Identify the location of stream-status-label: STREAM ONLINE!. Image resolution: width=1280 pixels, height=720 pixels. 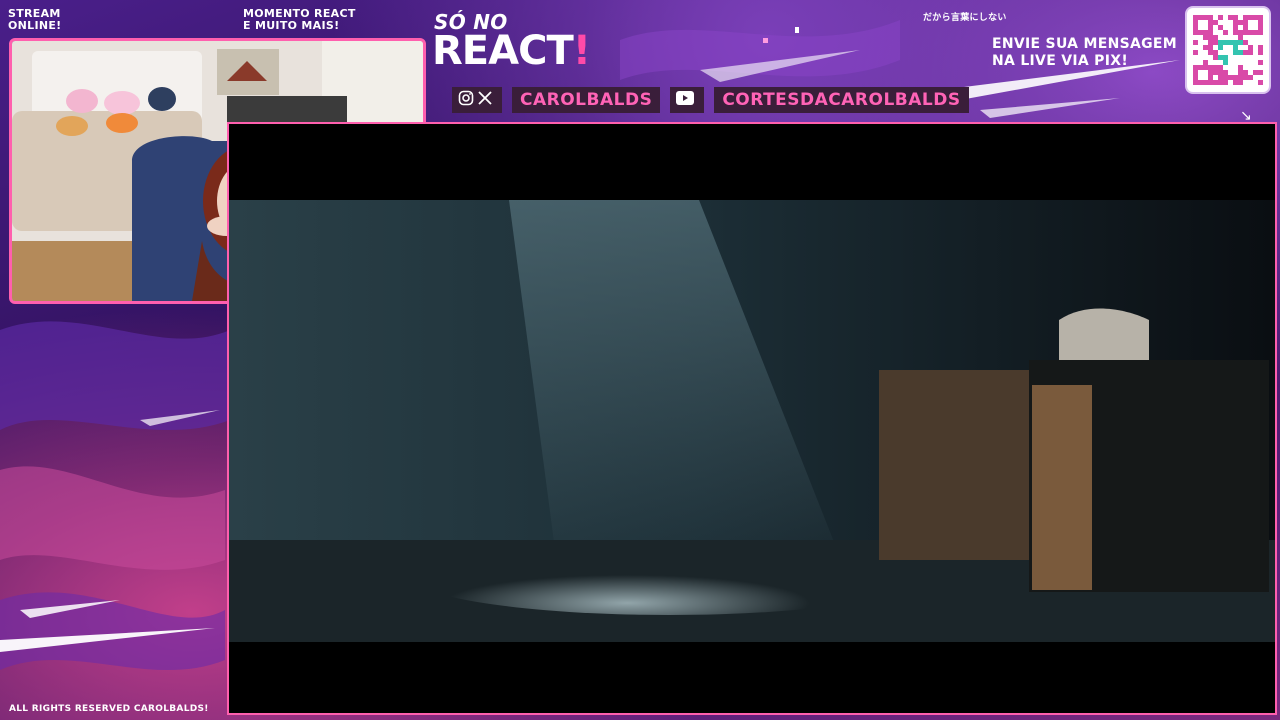
(68, 20).